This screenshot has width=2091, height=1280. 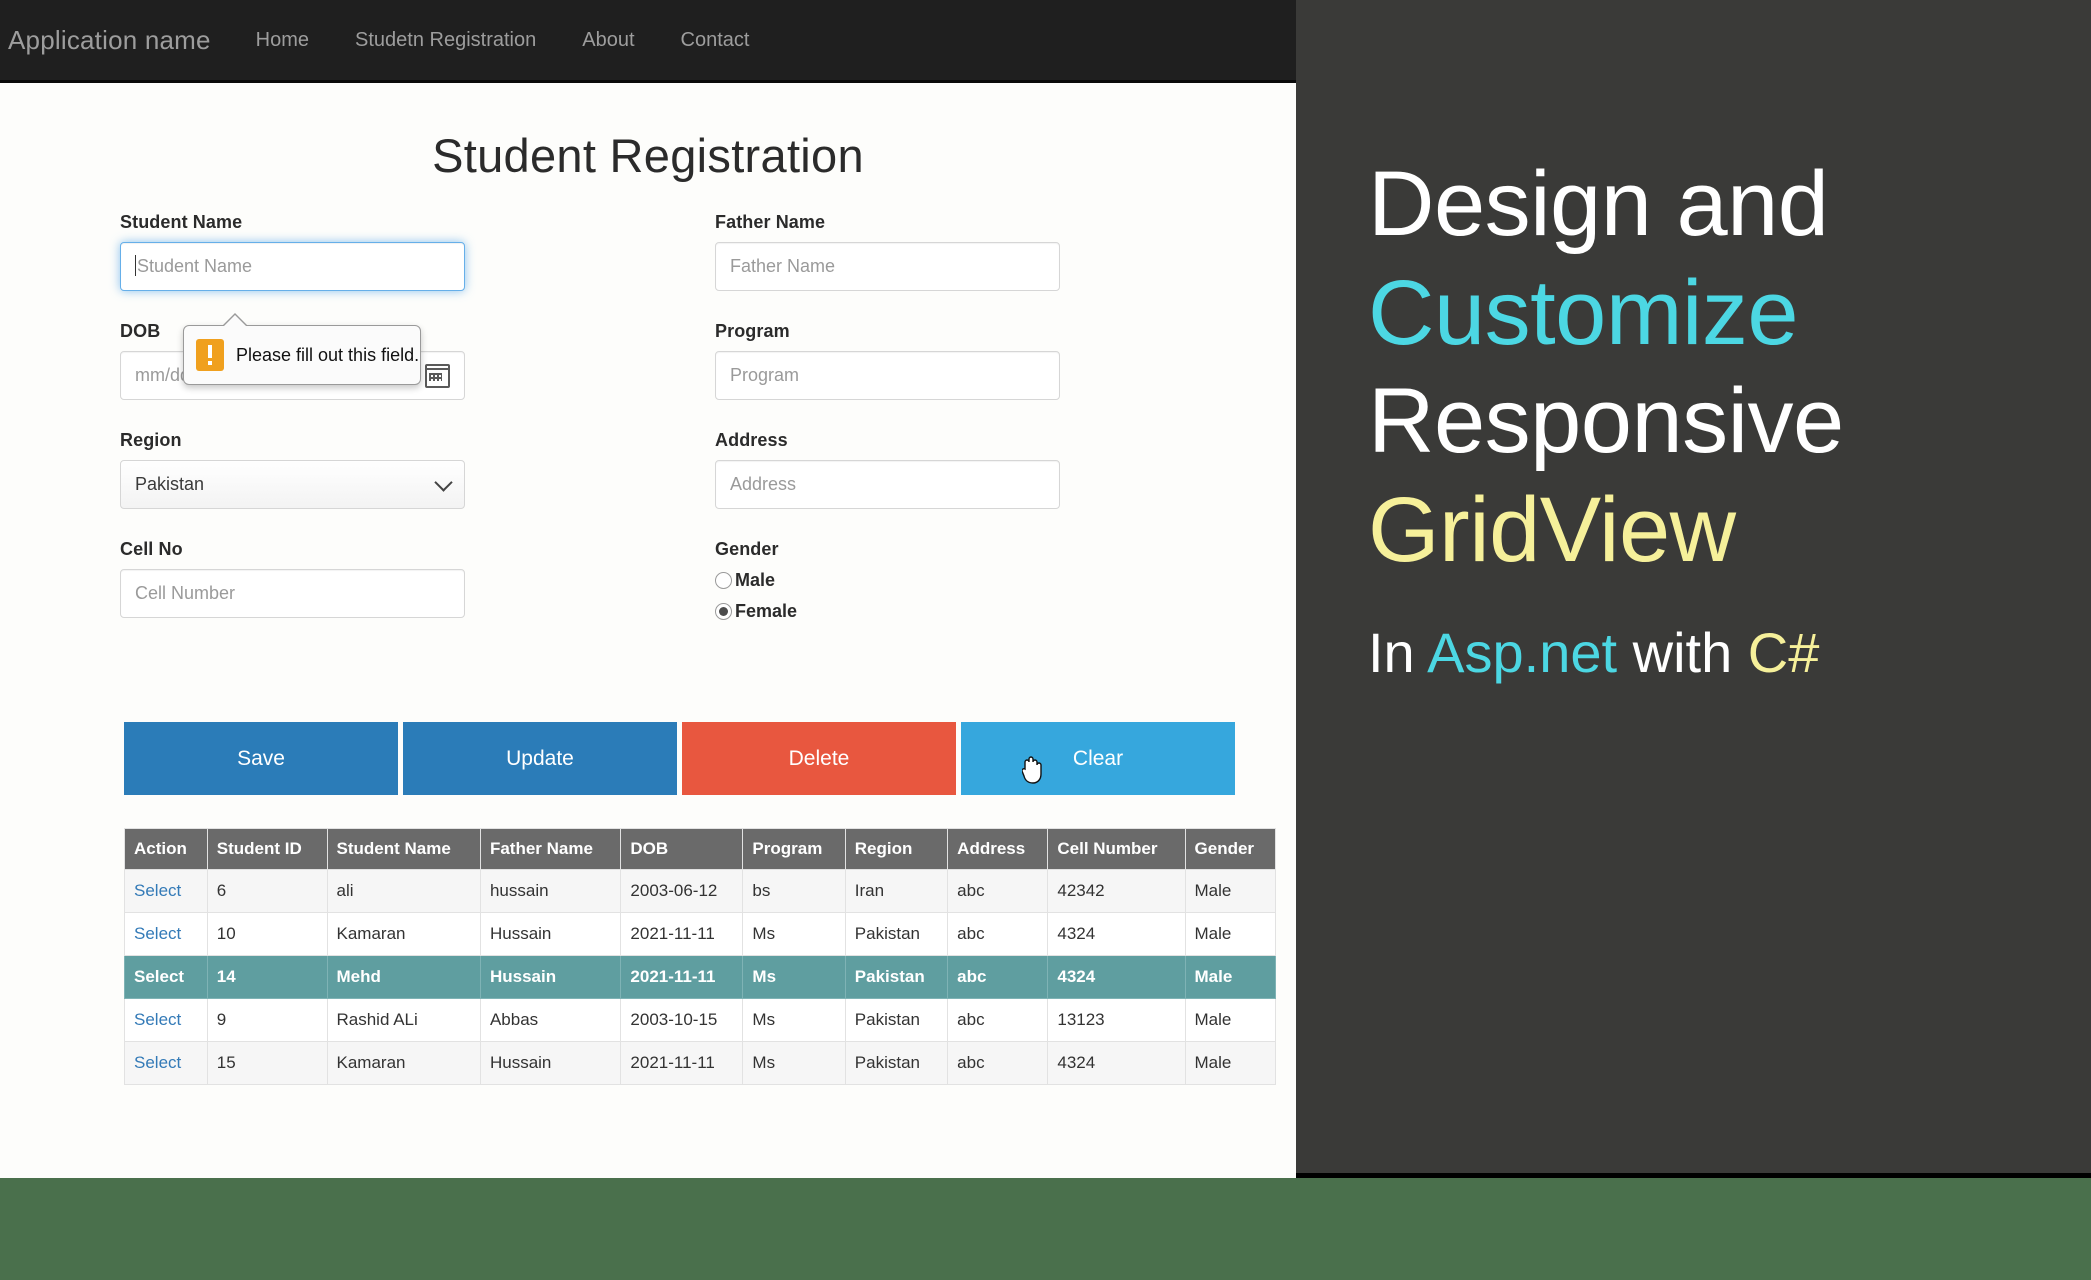 I want to click on subtitle-aspnet: Asp.net, so click(x=1522, y=653).